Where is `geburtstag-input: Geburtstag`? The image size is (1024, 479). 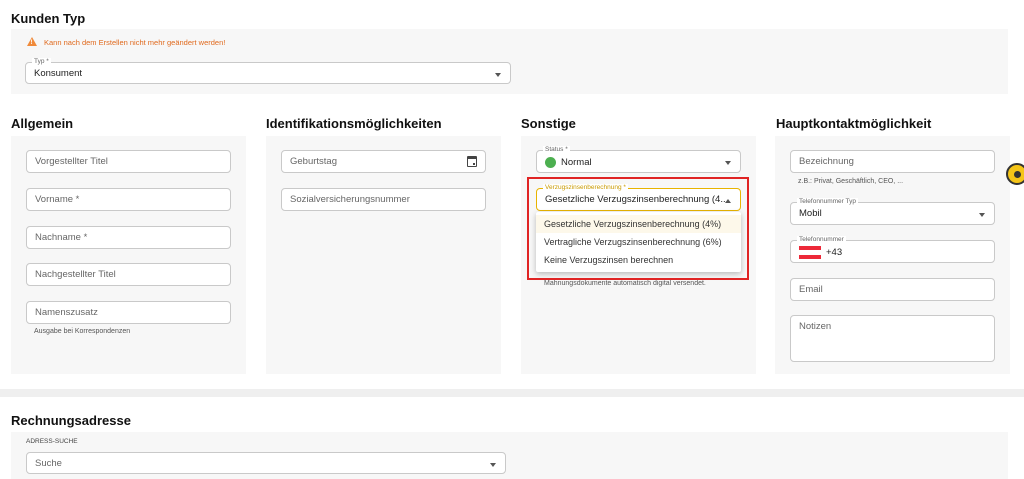 geburtstag-input: Geburtstag is located at coordinates (383, 161).